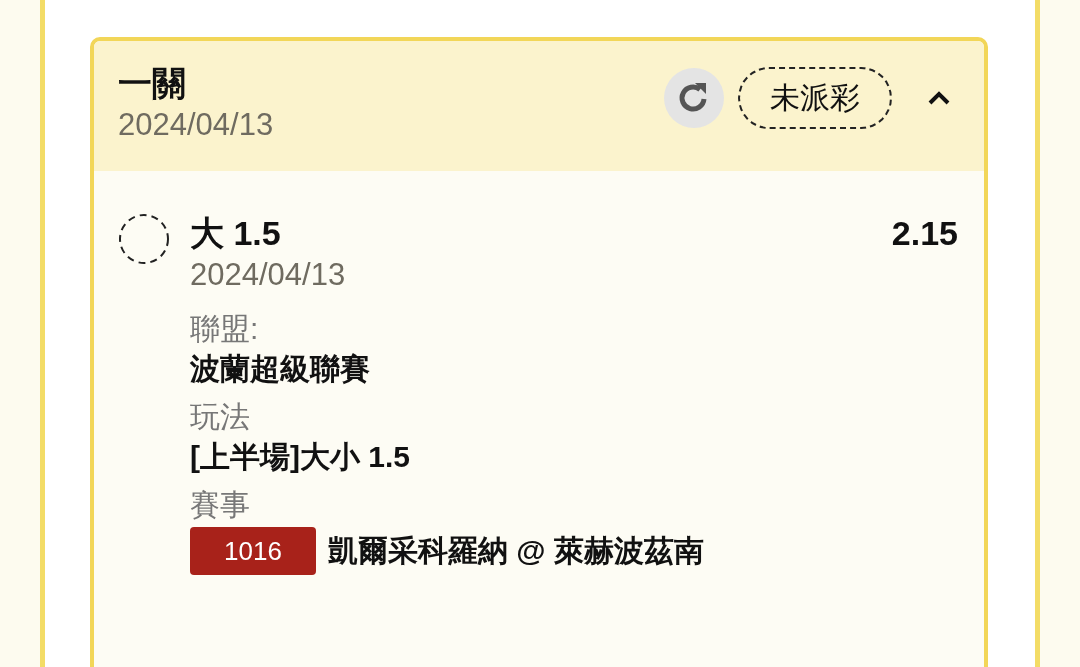 Image resolution: width=1080 pixels, height=667 pixels. I want to click on selection-name: 大 1.5, so click(235, 233).